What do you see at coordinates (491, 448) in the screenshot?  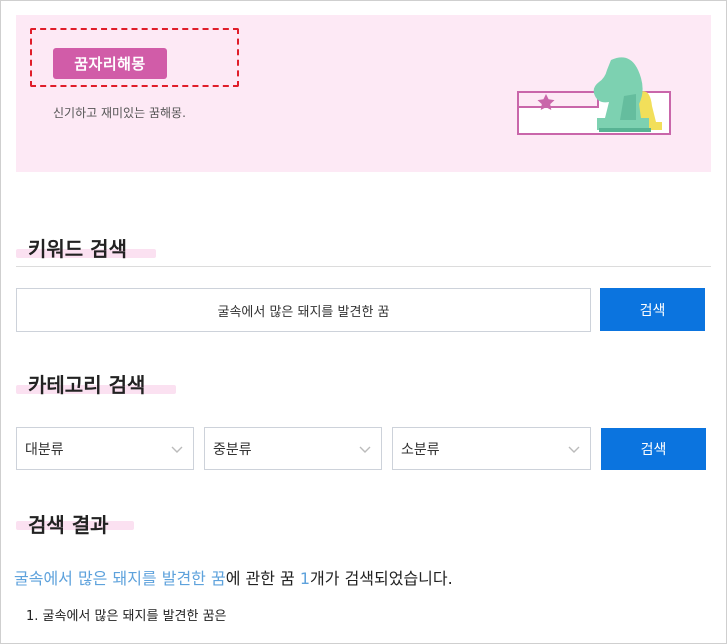 I see `select-minor-category: 소분류` at bounding box center [491, 448].